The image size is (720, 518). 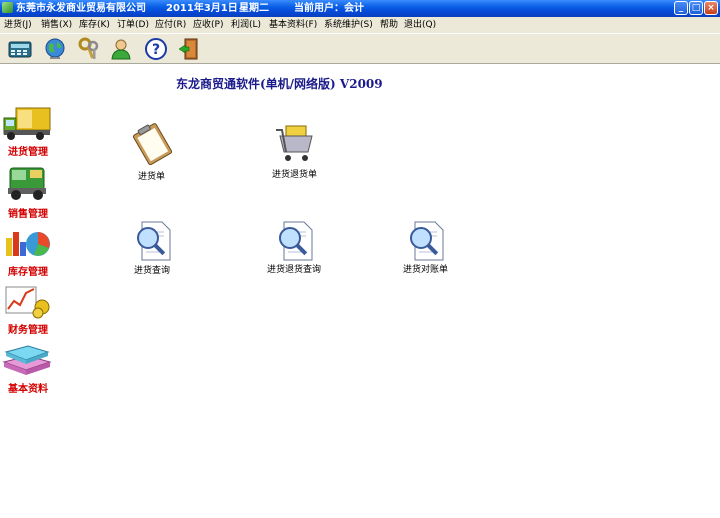 I want to click on stack-icon, so click(x=27, y=360).